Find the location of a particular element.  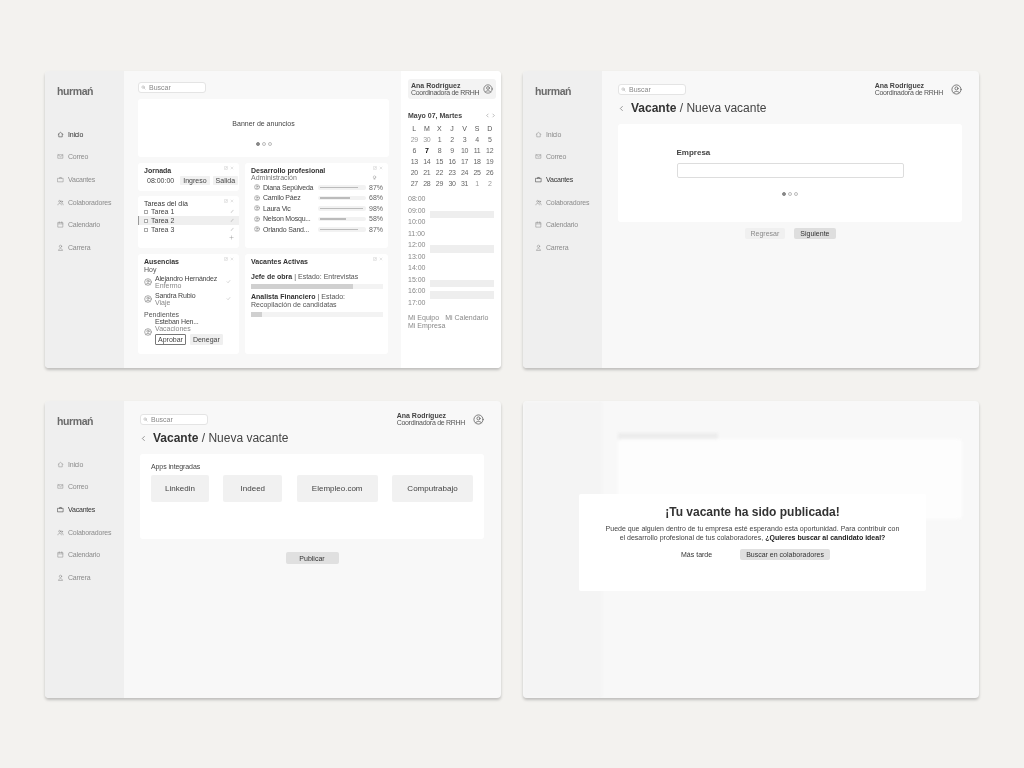

app-button: Elempleo.com is located at coordinates (337, 488).